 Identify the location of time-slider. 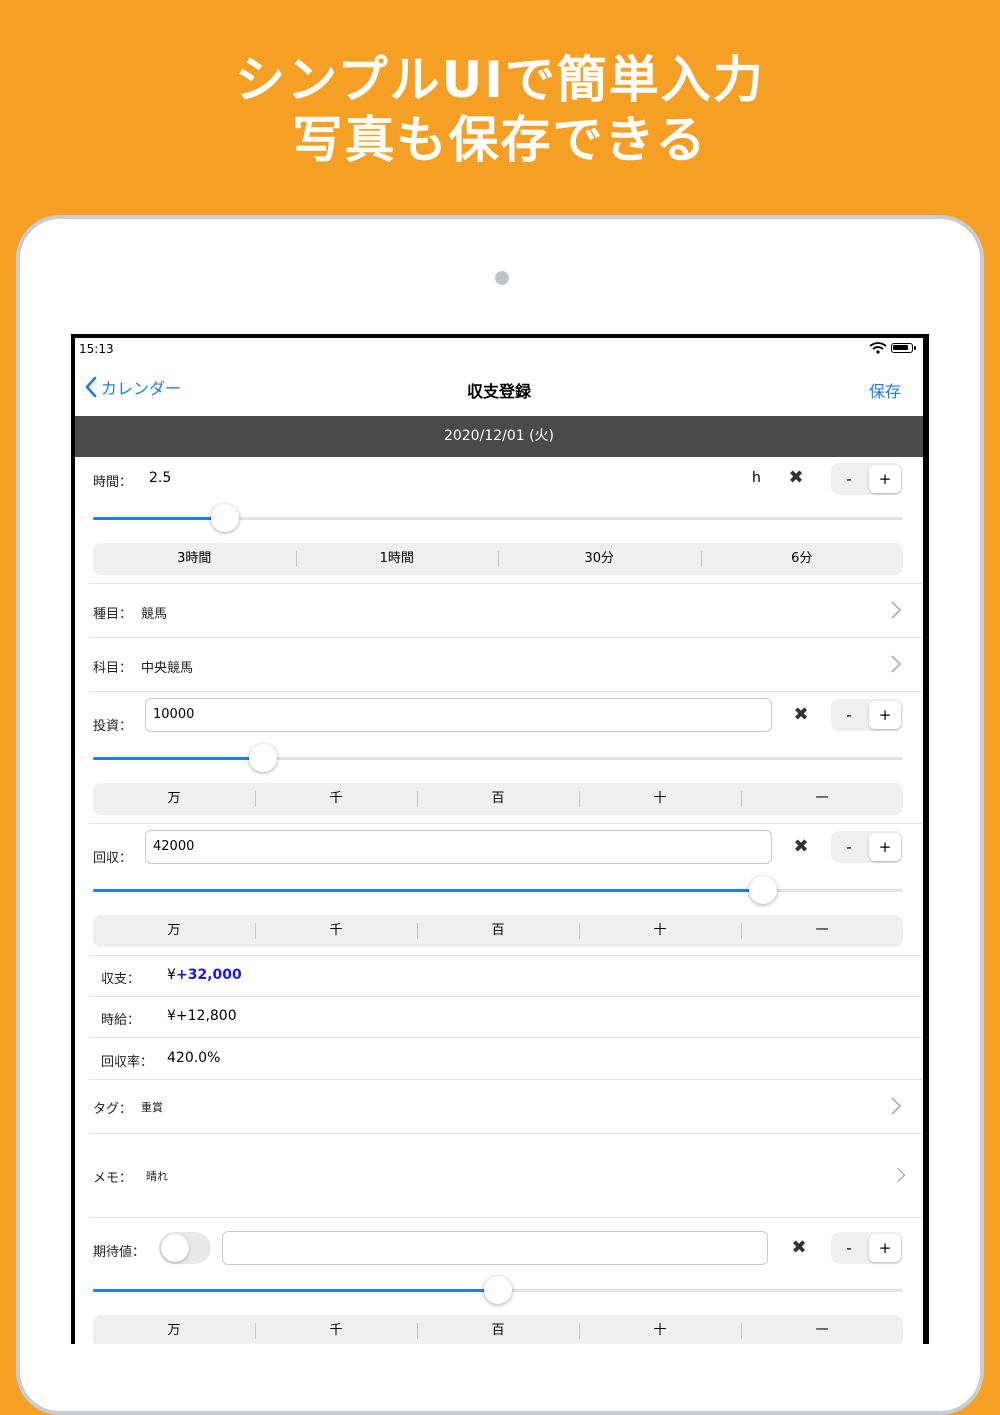
(498, 518).